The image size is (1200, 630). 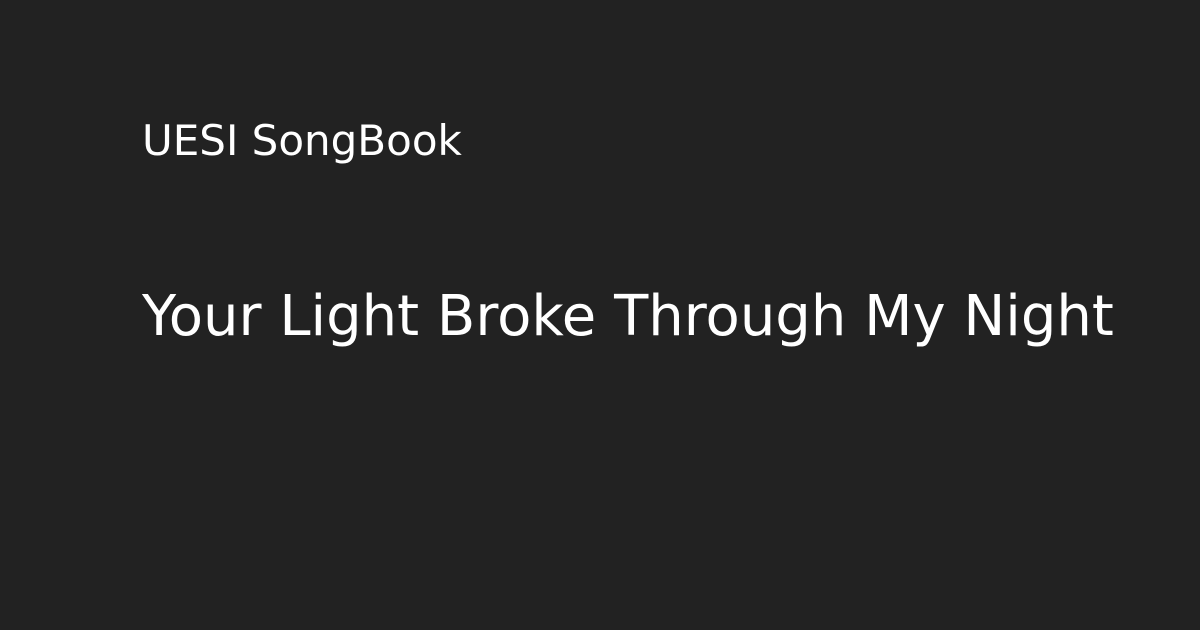 What do you see at coordinates (302, 140) in the screenshot?
I see `site-name: UESI SongBook` at bounding box center [302, 140].